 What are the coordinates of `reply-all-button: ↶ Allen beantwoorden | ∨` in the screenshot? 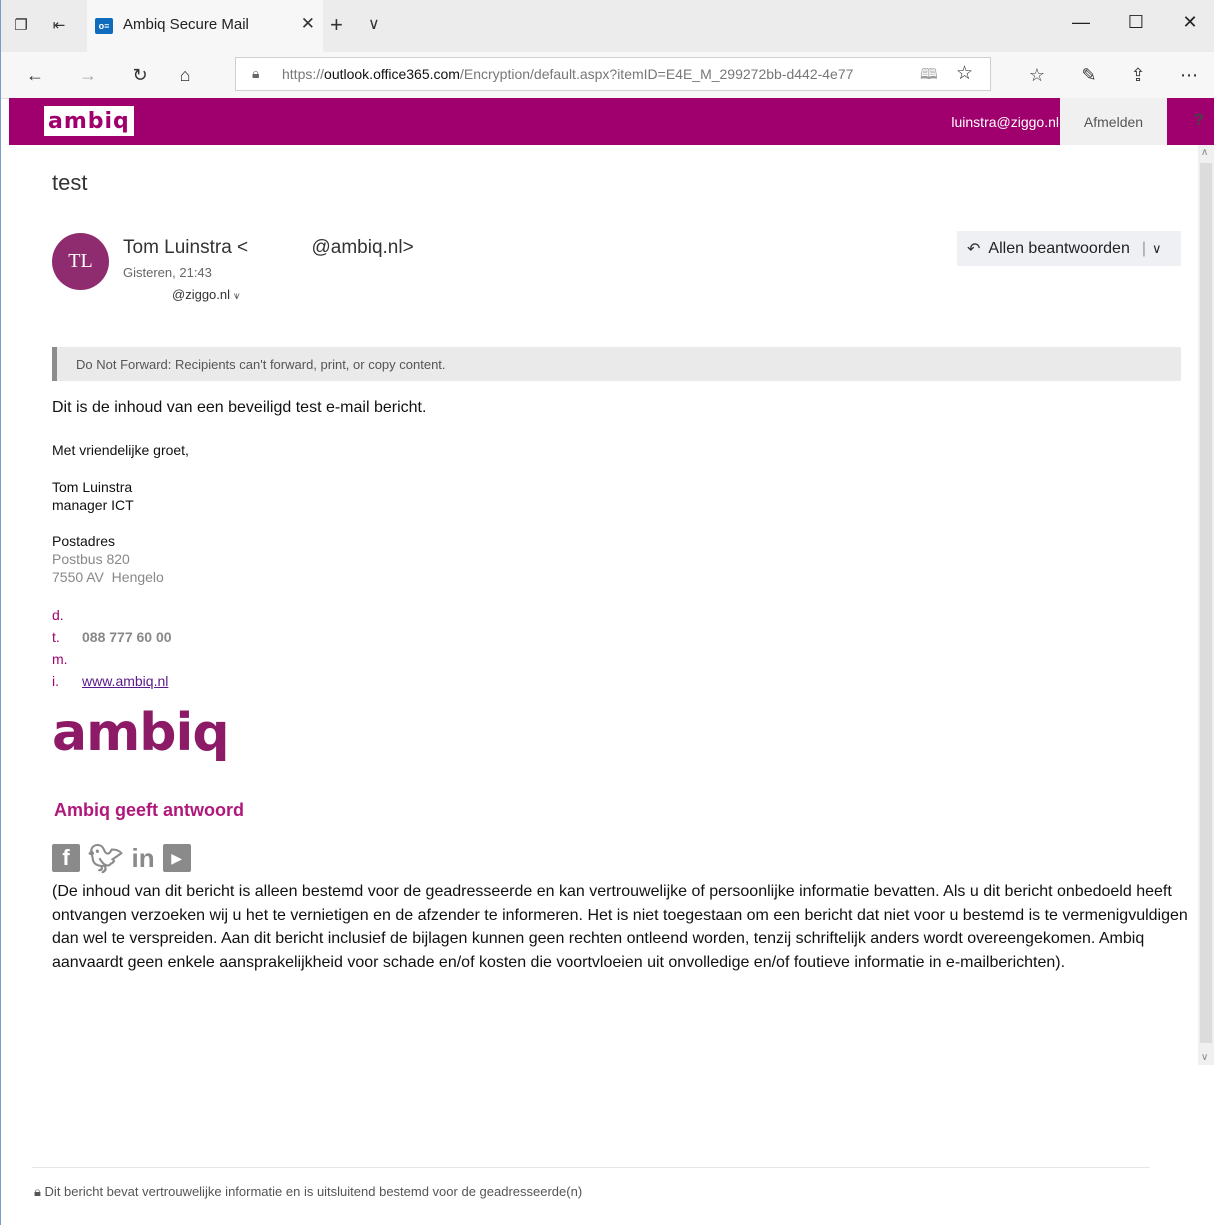 It's located at (1069, 248).